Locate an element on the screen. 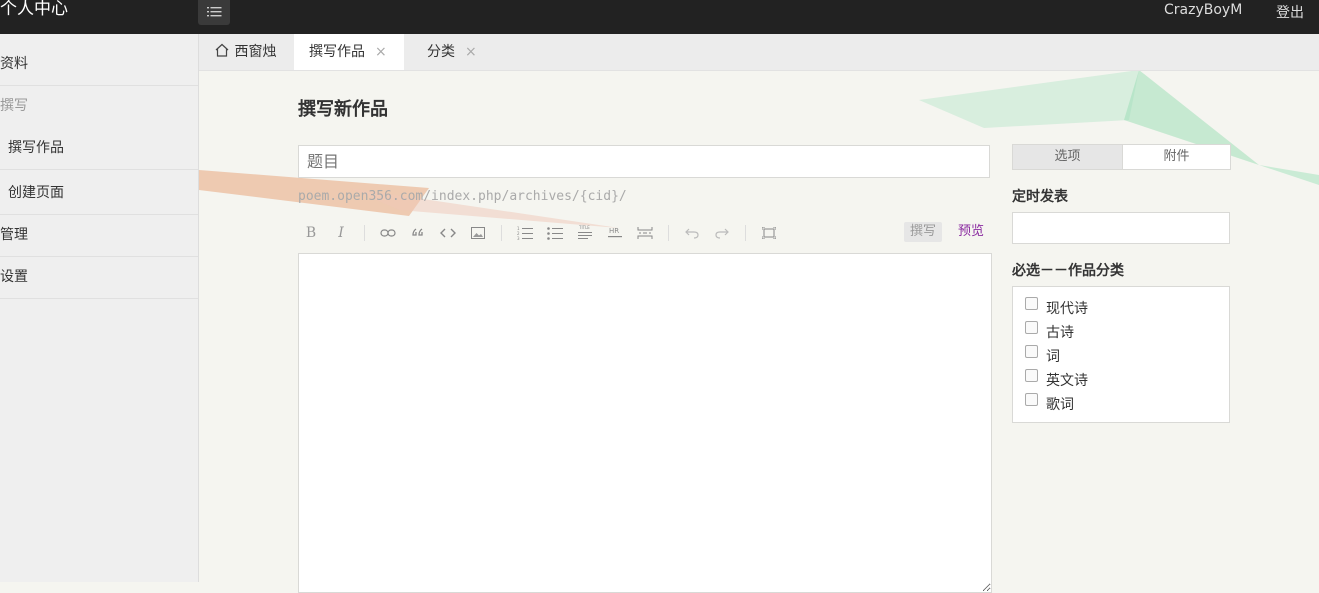 The height and width of the screenshot is (593, 1319). tab-options: 选项 is located at coordinates (1068, 157).